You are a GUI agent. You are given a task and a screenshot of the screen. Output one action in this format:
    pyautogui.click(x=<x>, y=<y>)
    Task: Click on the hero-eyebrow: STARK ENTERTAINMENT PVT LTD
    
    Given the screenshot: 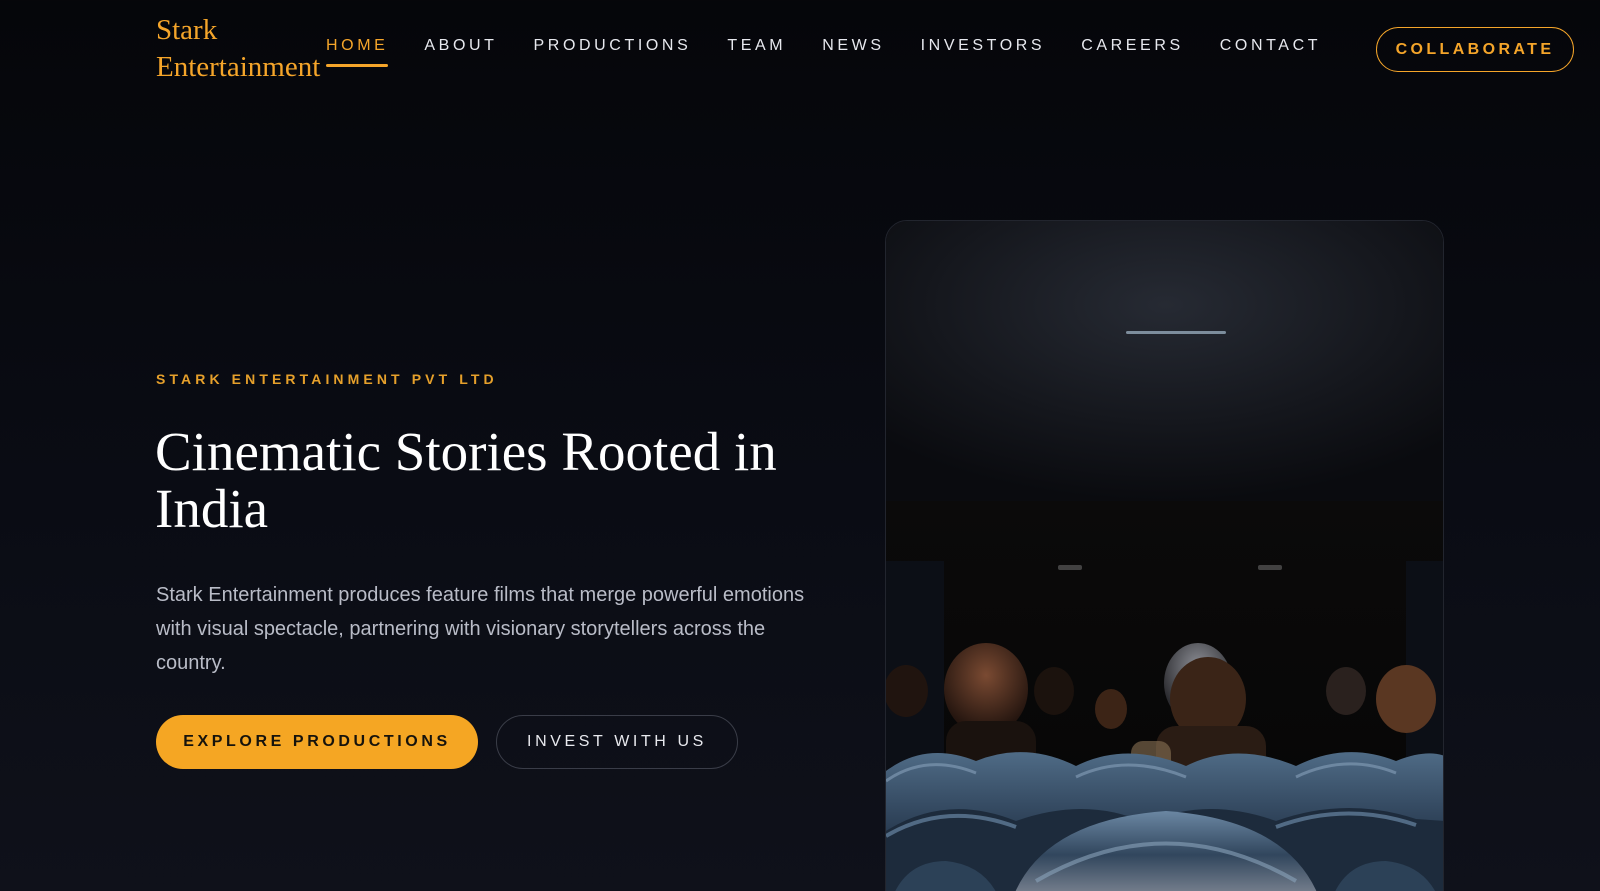 What is the action you would take?
    pyautogui.click(x=327, y=379)
    